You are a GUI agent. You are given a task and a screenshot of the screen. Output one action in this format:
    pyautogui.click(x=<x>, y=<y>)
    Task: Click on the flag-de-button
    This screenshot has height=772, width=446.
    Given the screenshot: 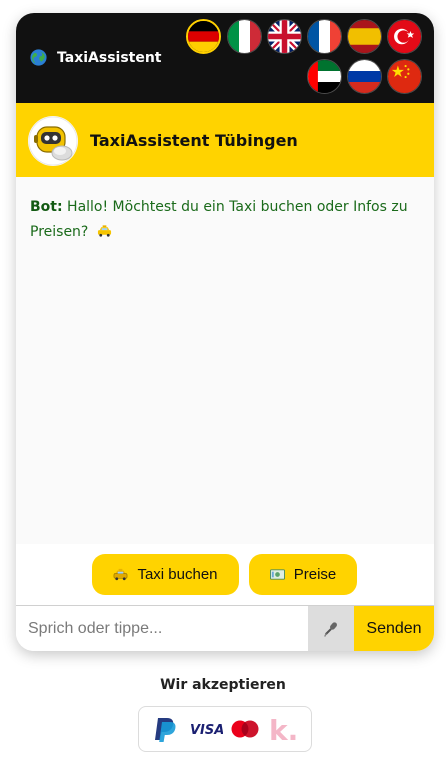 What is the action you would take?
    pyautogui.click(x=203, y=36)
    